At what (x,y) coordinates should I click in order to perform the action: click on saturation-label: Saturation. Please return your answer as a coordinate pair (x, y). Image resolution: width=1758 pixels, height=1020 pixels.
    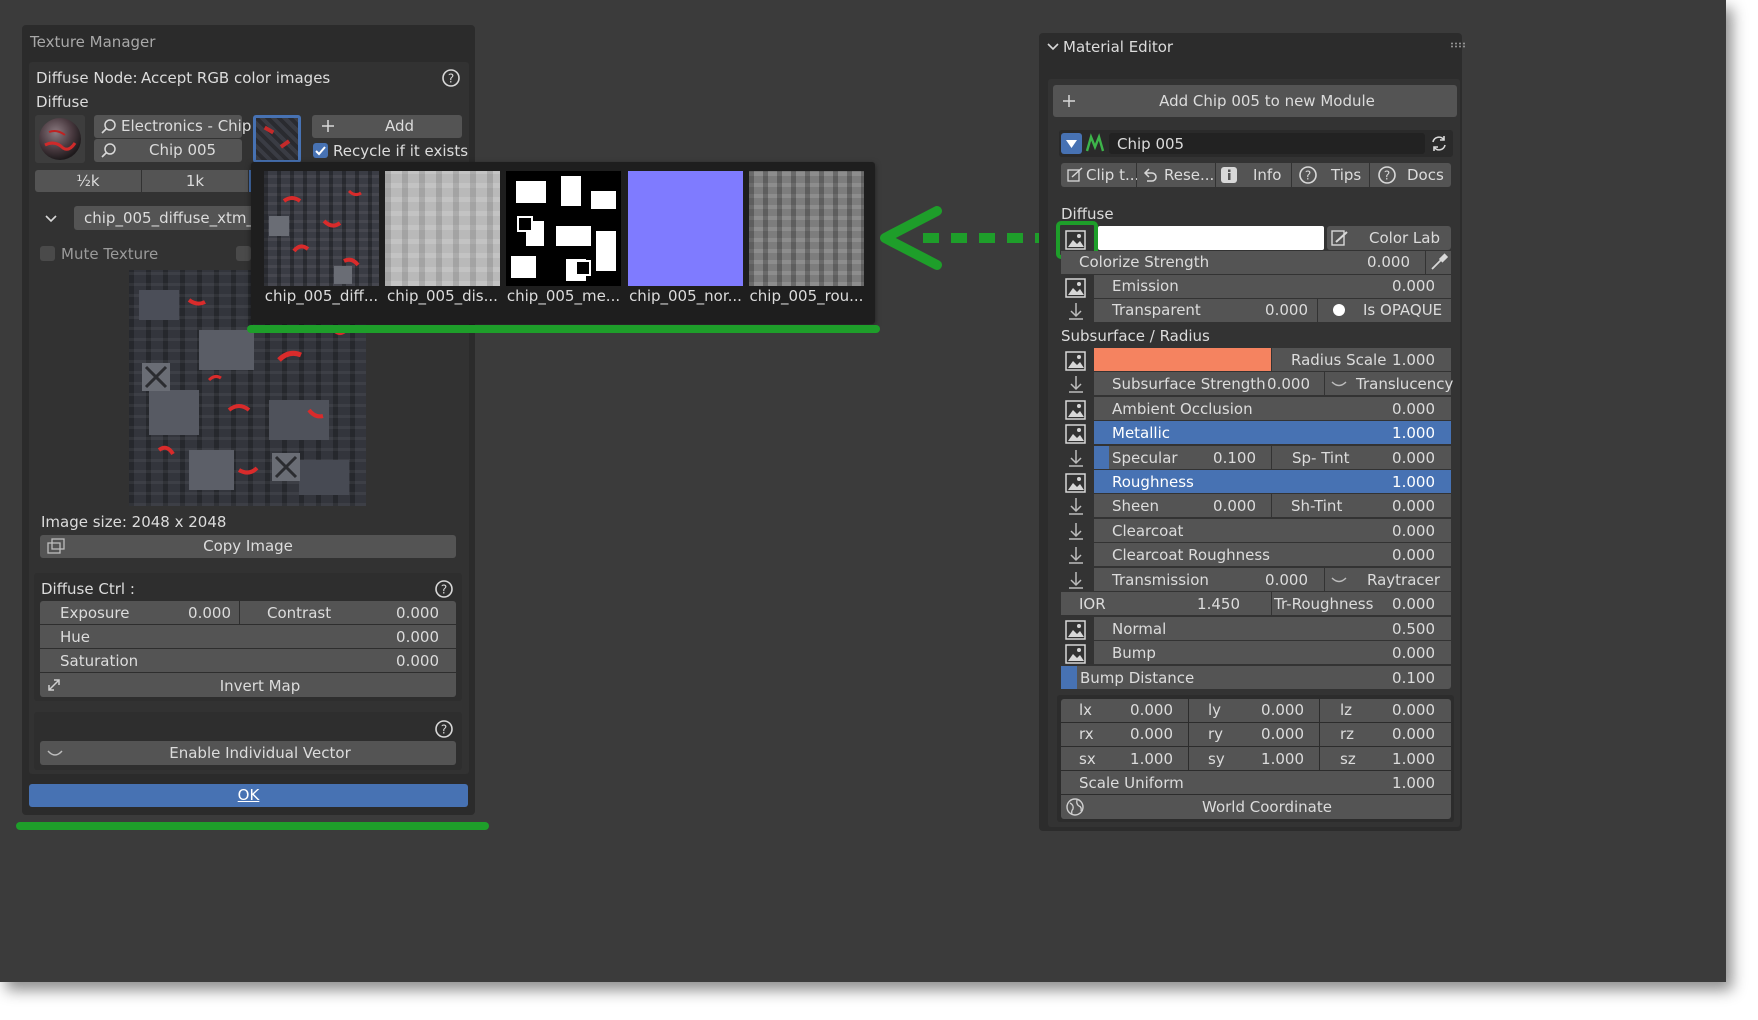
    Looking at the image, I should click on (99, 661).